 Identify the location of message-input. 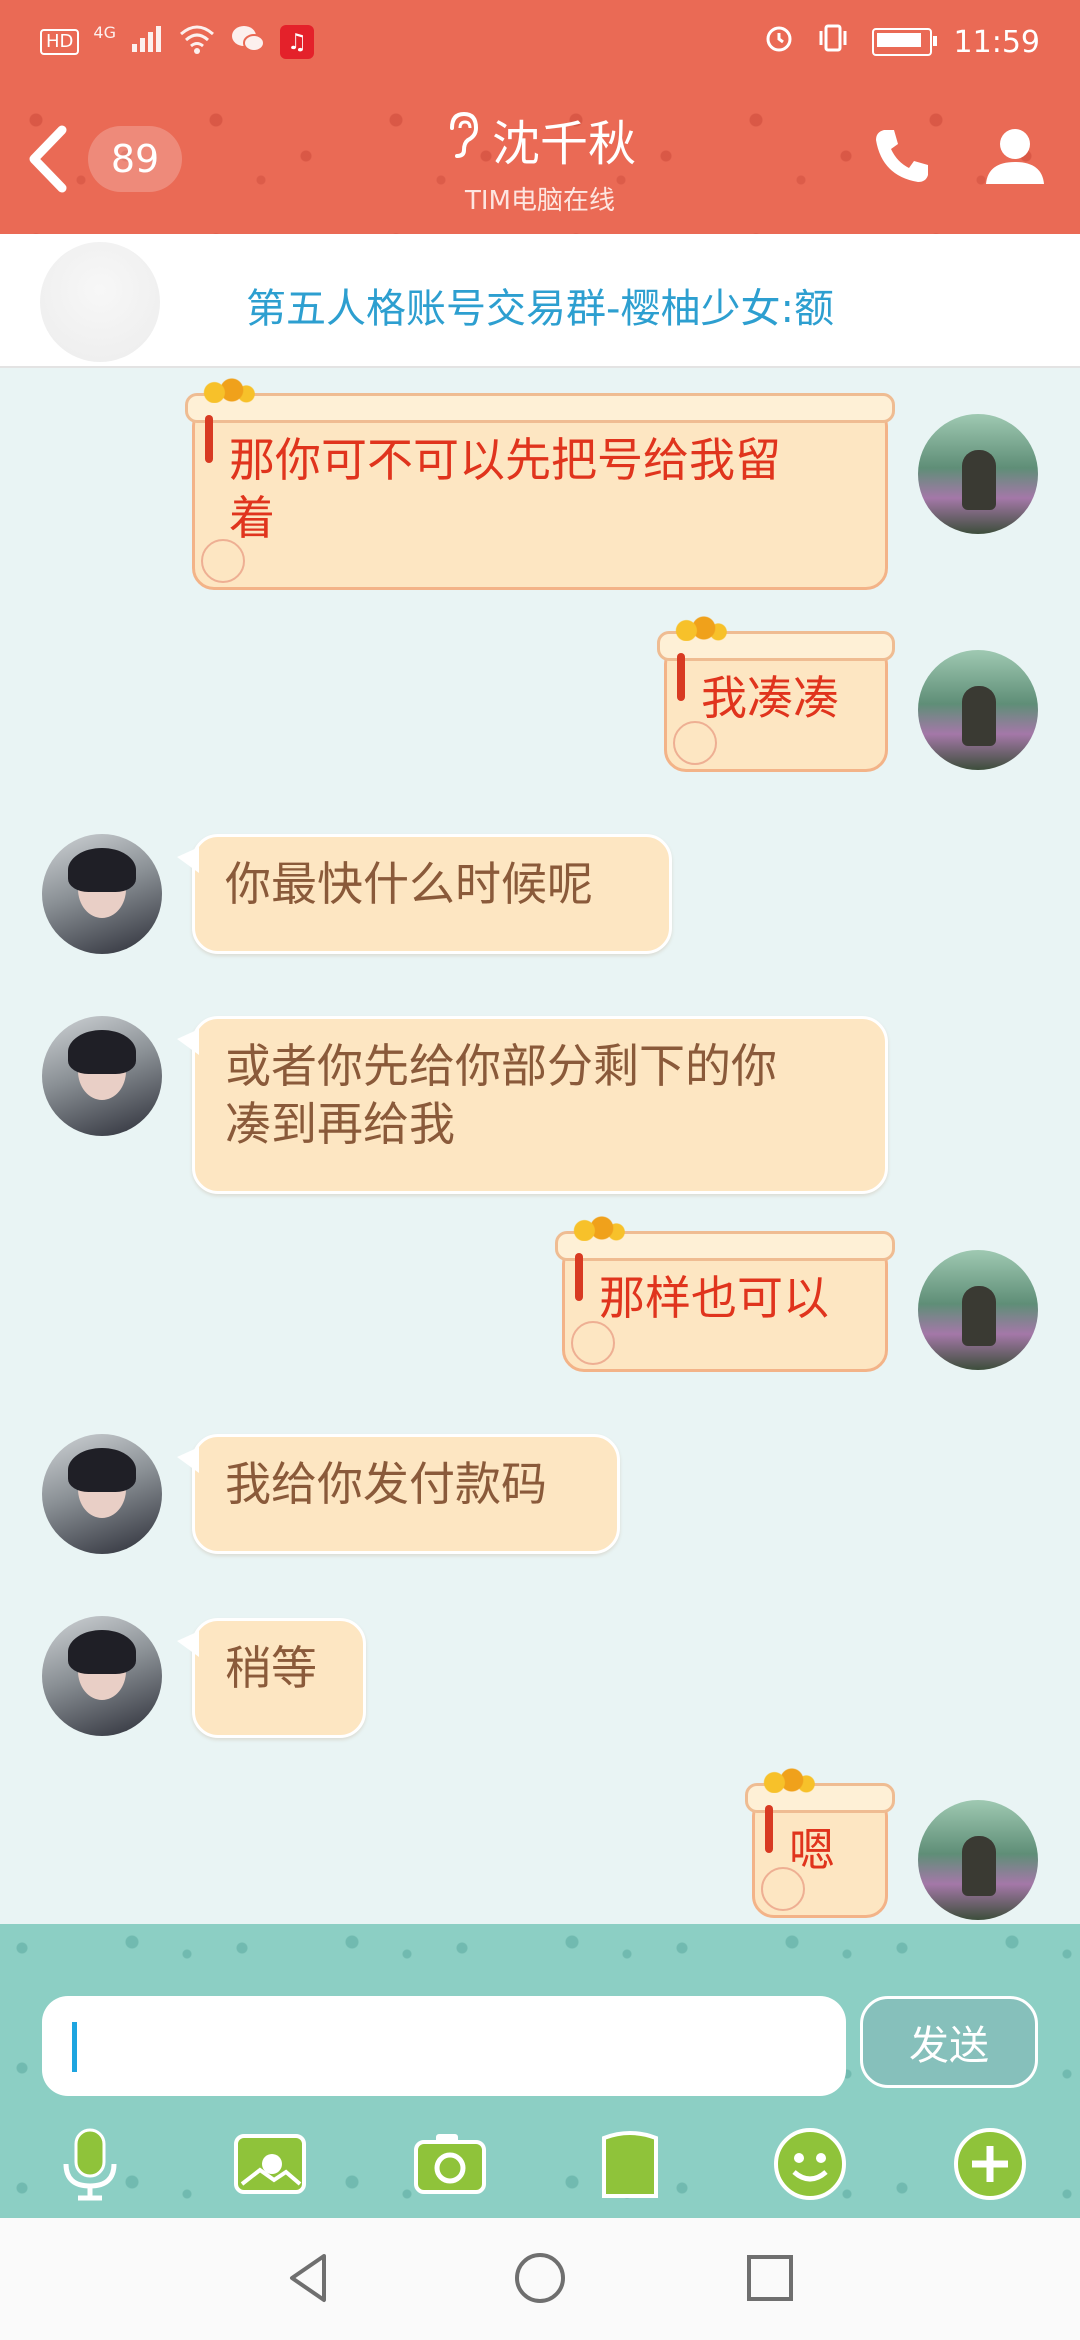
(444, 2046).